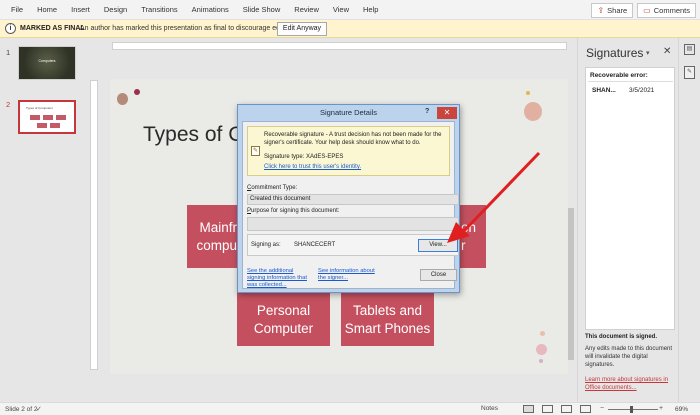  I want to click on scrollbar-thumb, so click(571, 284).